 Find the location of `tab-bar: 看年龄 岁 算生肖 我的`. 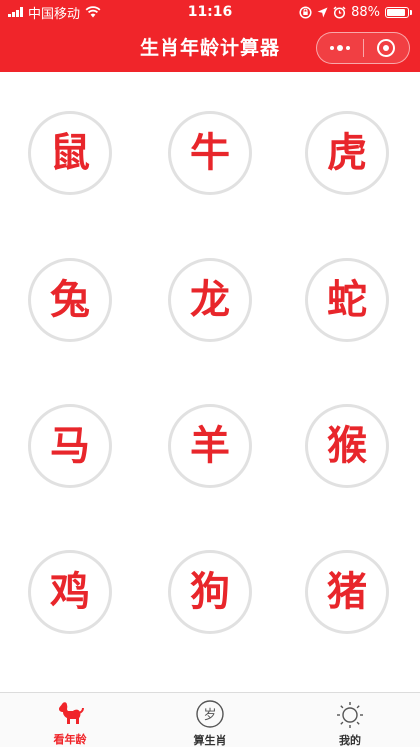

tab-bar: 看年龄 岁 算生肖 我的 is located at coordinates (210, 719).